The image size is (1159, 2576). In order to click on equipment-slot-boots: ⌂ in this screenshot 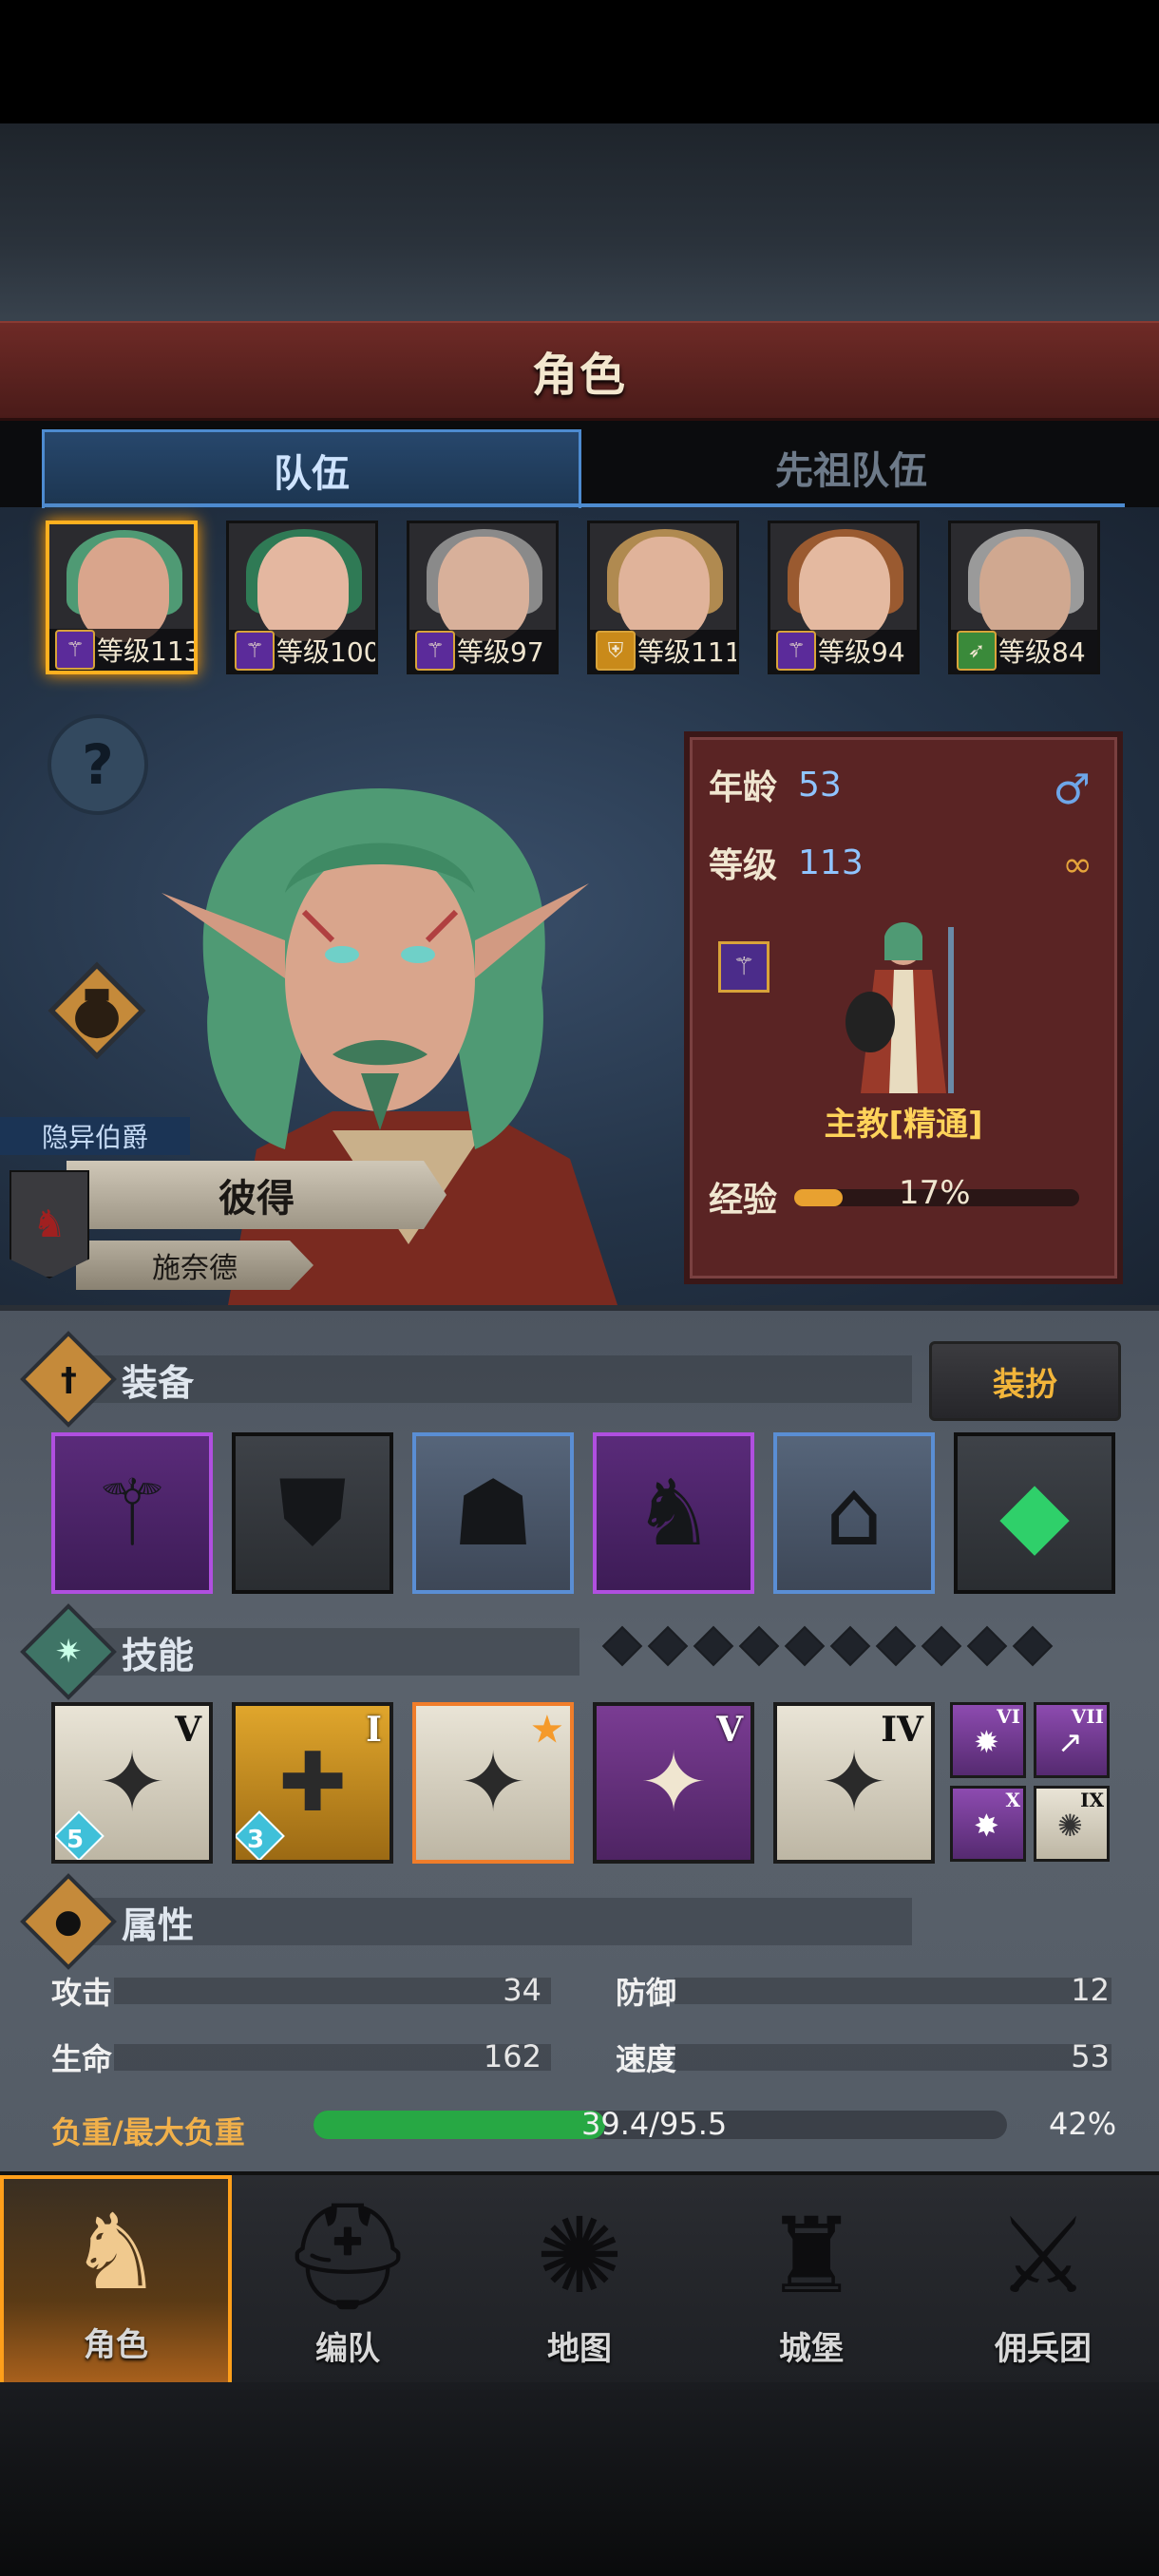, I will do `click(854, 1513)`.